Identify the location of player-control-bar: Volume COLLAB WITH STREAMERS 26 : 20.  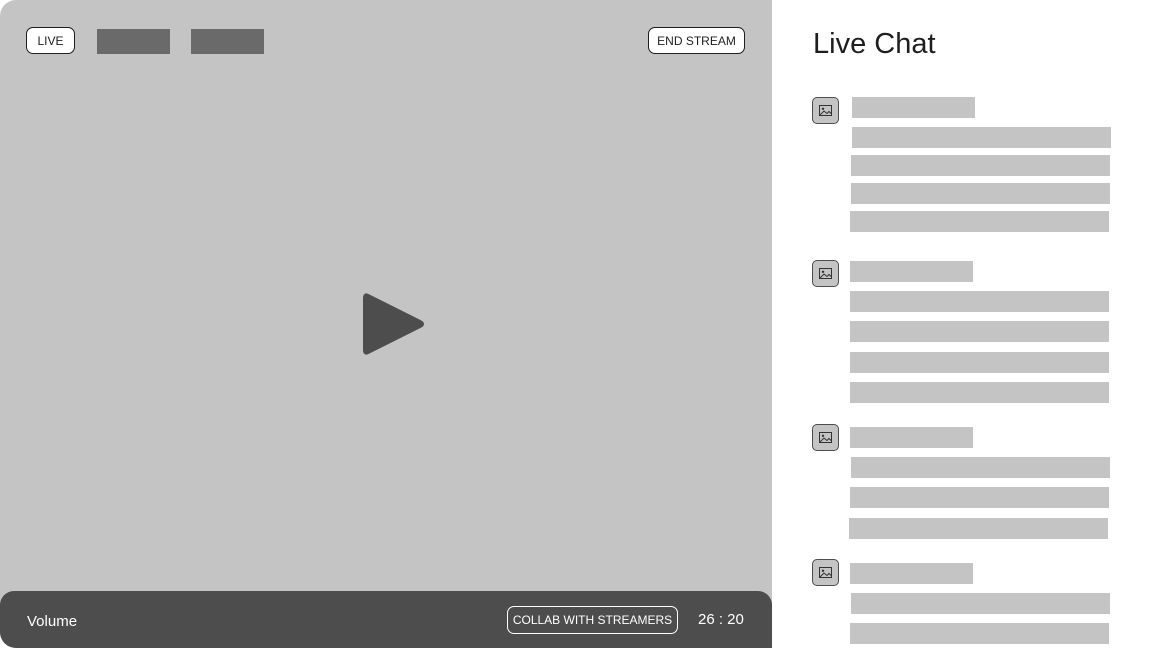
(386, 619).